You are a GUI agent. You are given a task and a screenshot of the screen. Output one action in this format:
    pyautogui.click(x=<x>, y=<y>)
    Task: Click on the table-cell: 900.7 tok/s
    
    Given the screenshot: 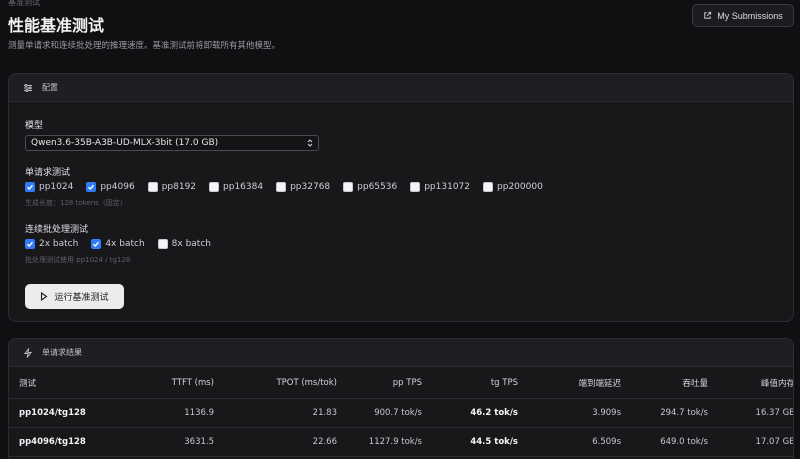 What is the action you would take?
    pyautogui.click(x=379, y=413)
    